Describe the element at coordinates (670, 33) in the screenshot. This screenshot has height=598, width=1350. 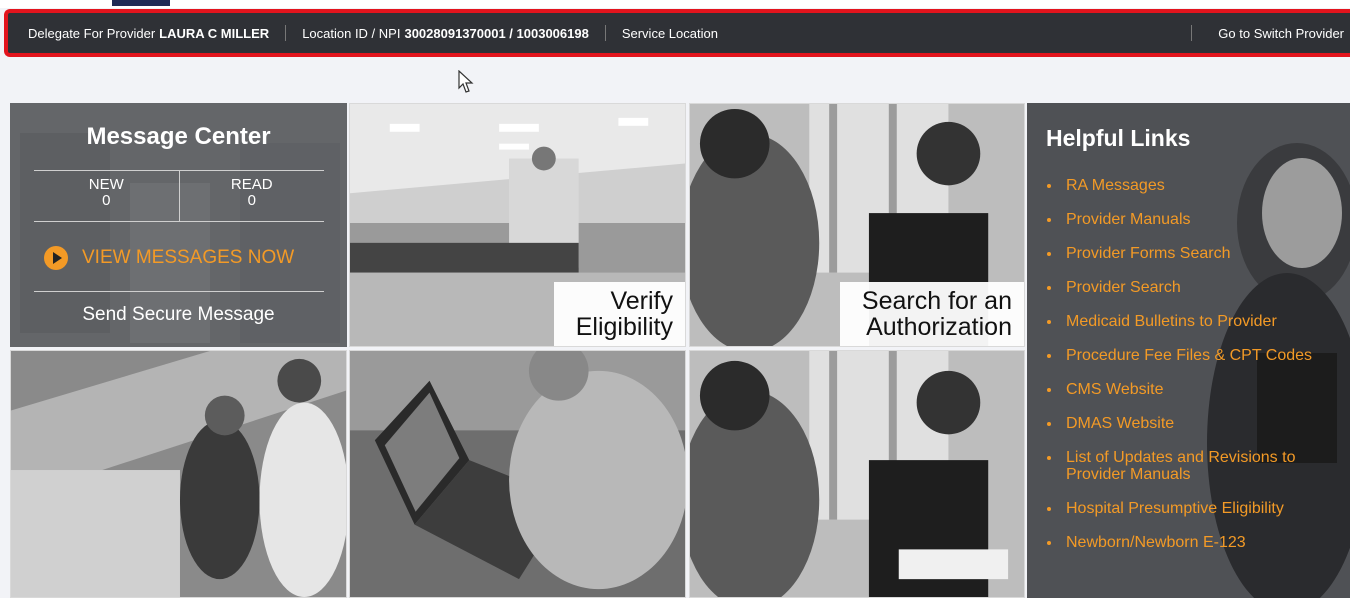
I see `service-location-link: Service Location` at that location.